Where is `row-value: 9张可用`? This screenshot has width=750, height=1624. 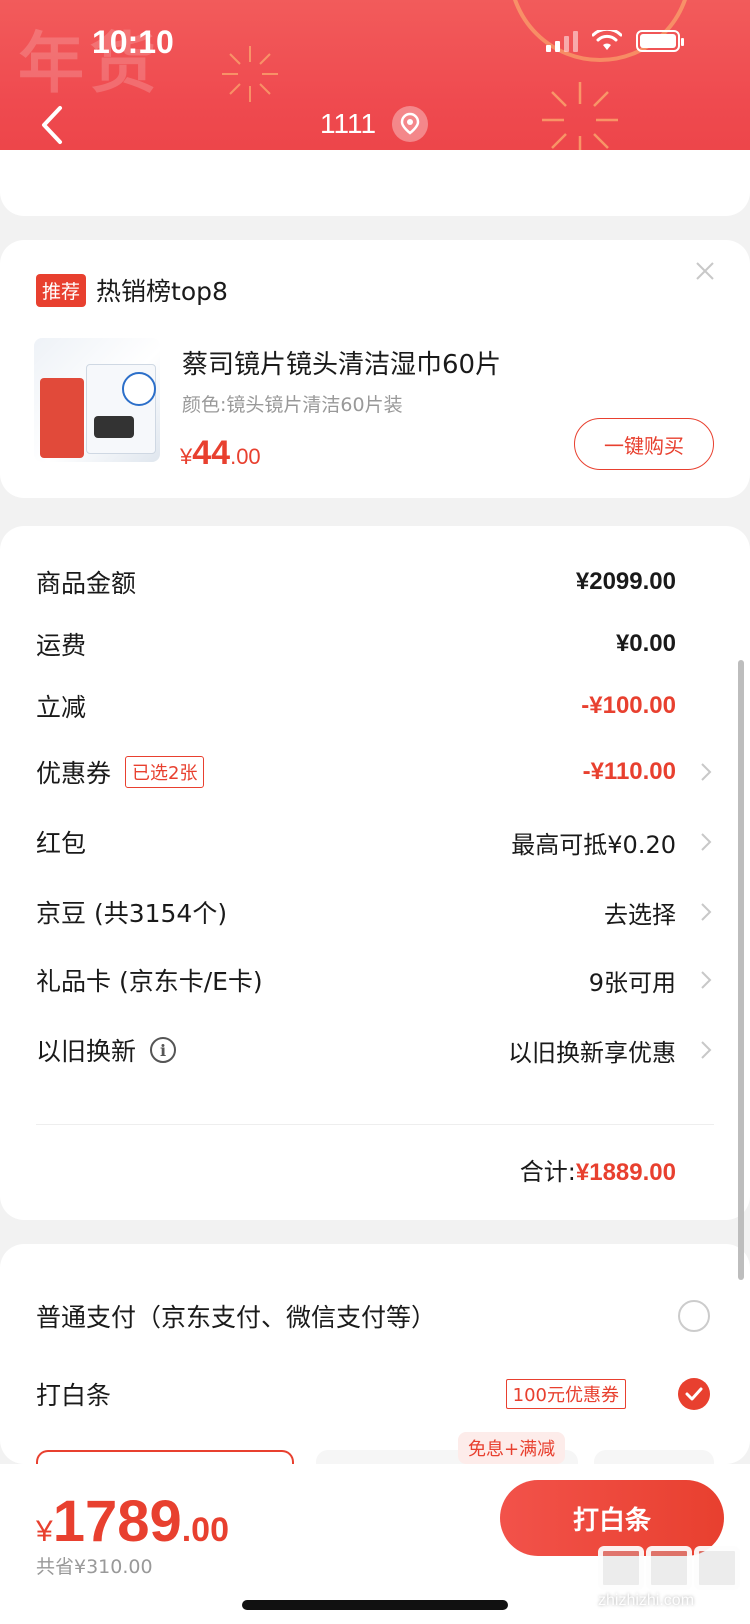 row-value: 9张可用 is located at coordinates (632, 982).